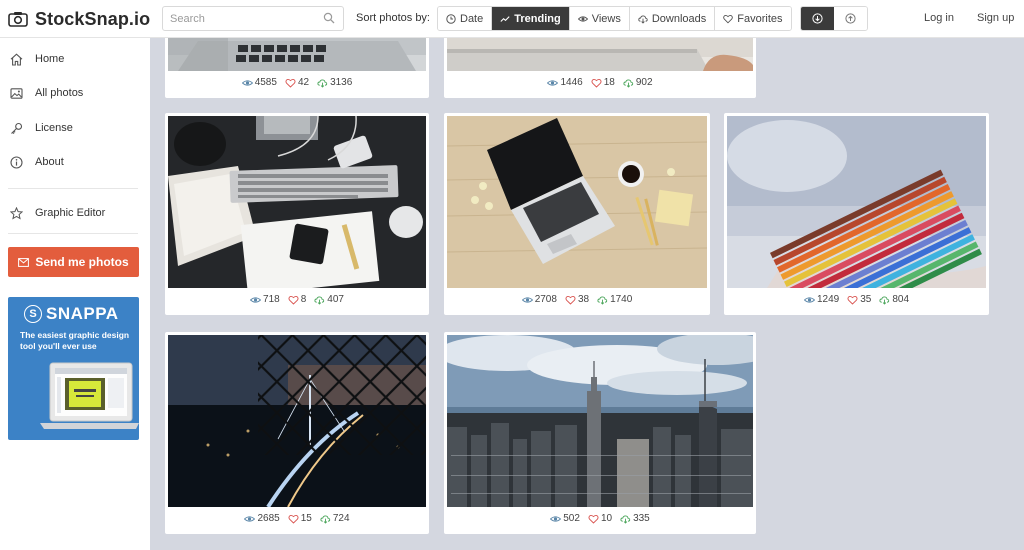 This screenshot has height=550, width=1024. I want to click on downloads-count: 407, so click(335, 299).